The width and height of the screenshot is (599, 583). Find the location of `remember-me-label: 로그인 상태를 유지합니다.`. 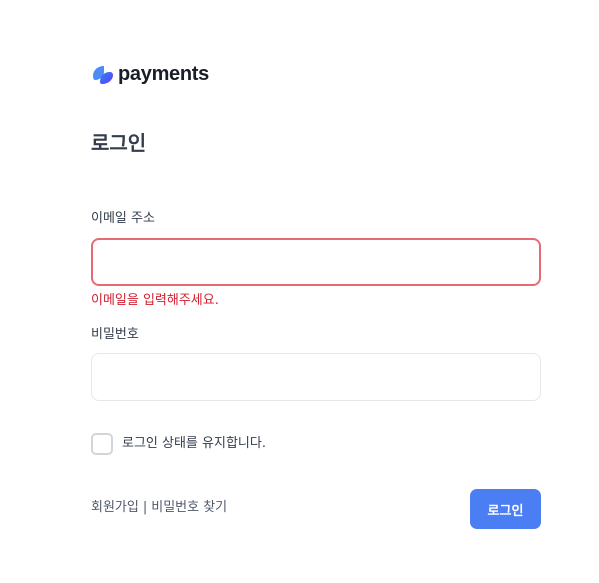

remember-me-label: 로그인 상태를 유지합니다. is located at coordinates (194, 444).